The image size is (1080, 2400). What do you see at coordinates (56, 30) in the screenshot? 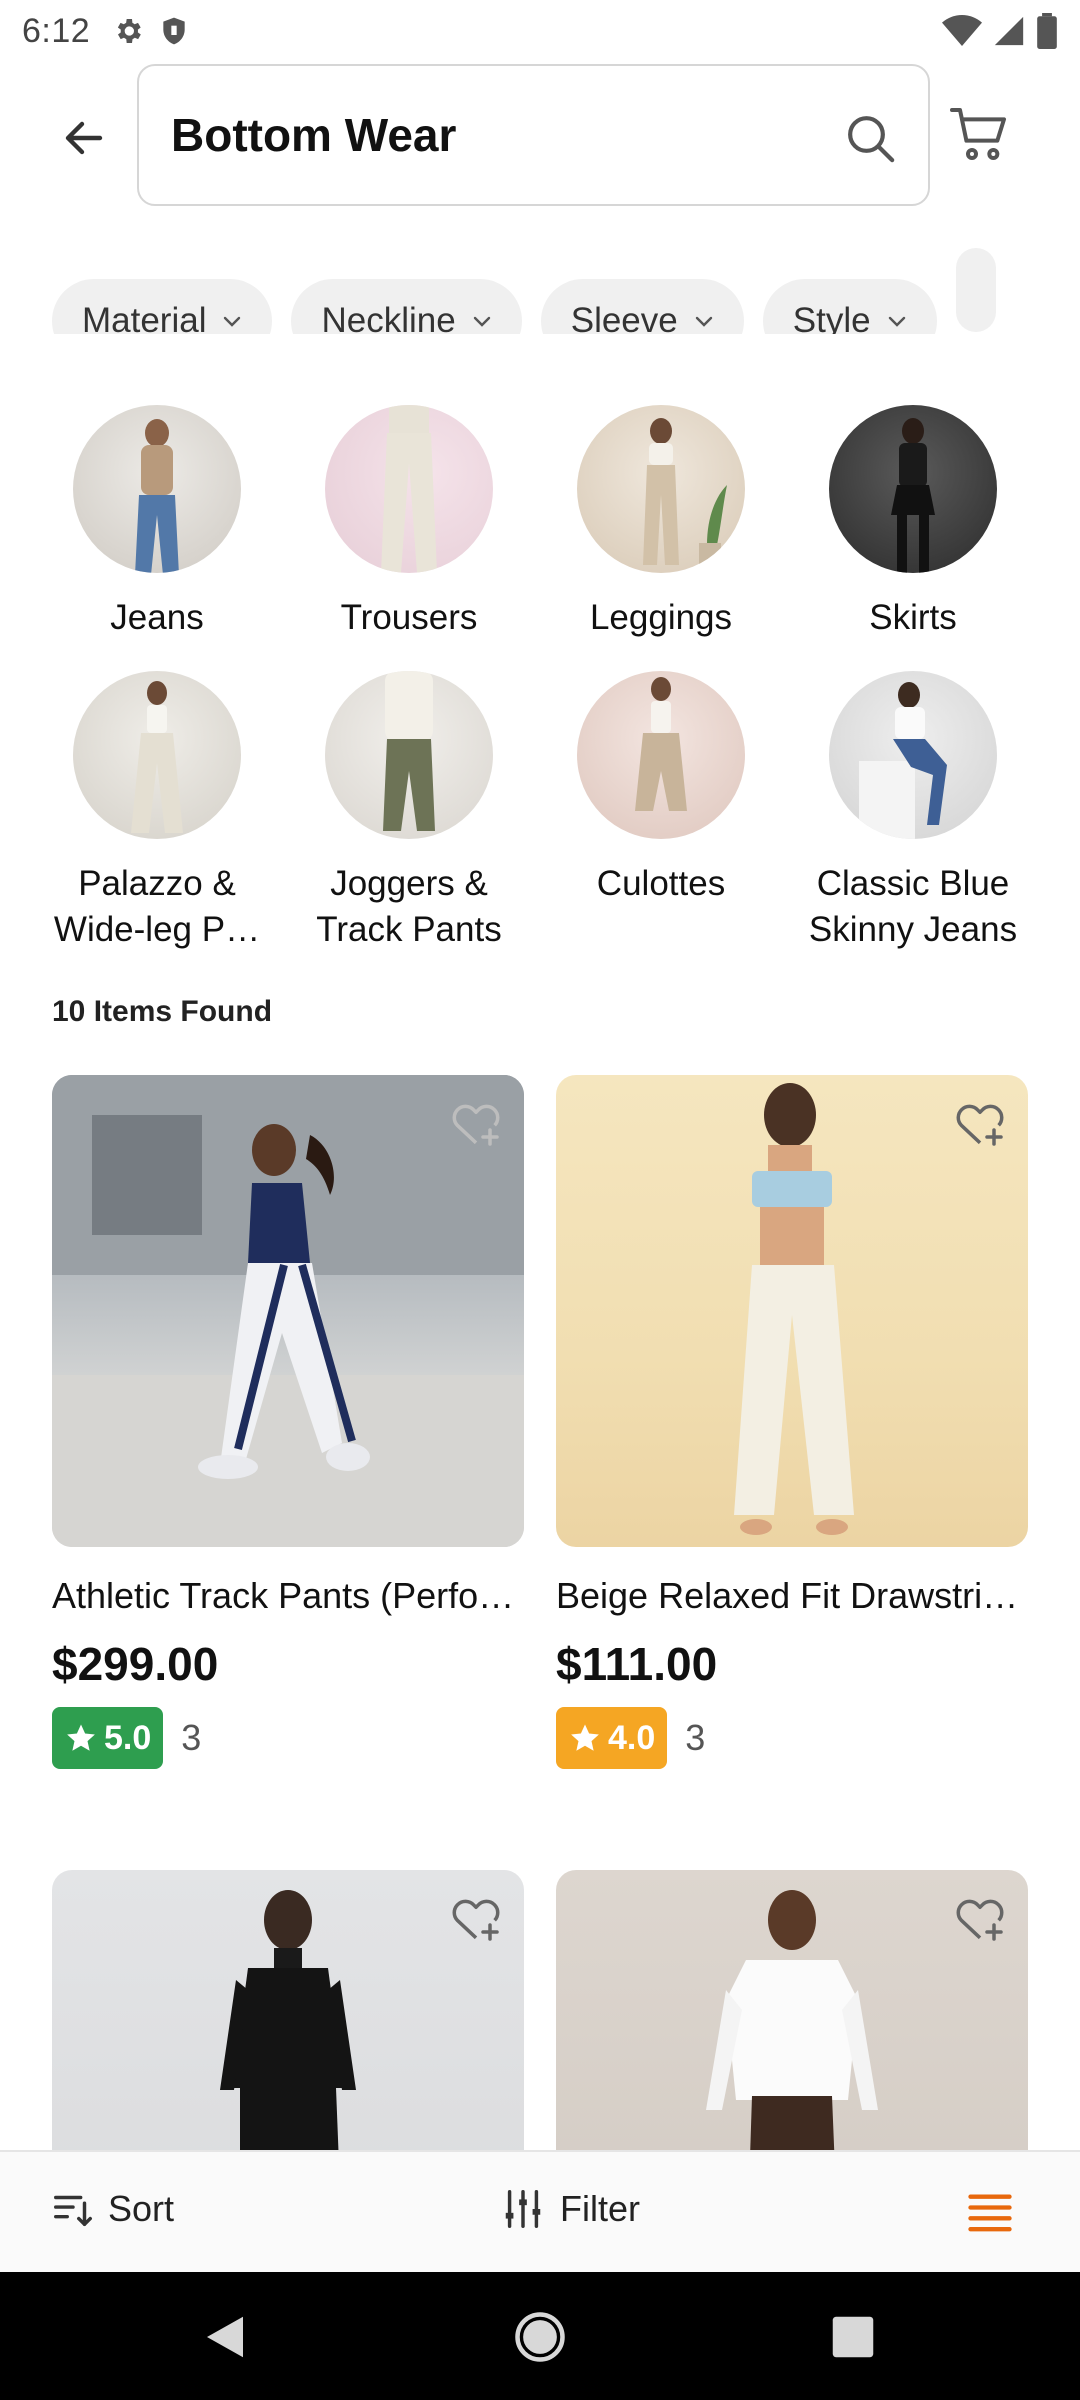
I see `status-time: 6:12` at bounding box center [56, 30].